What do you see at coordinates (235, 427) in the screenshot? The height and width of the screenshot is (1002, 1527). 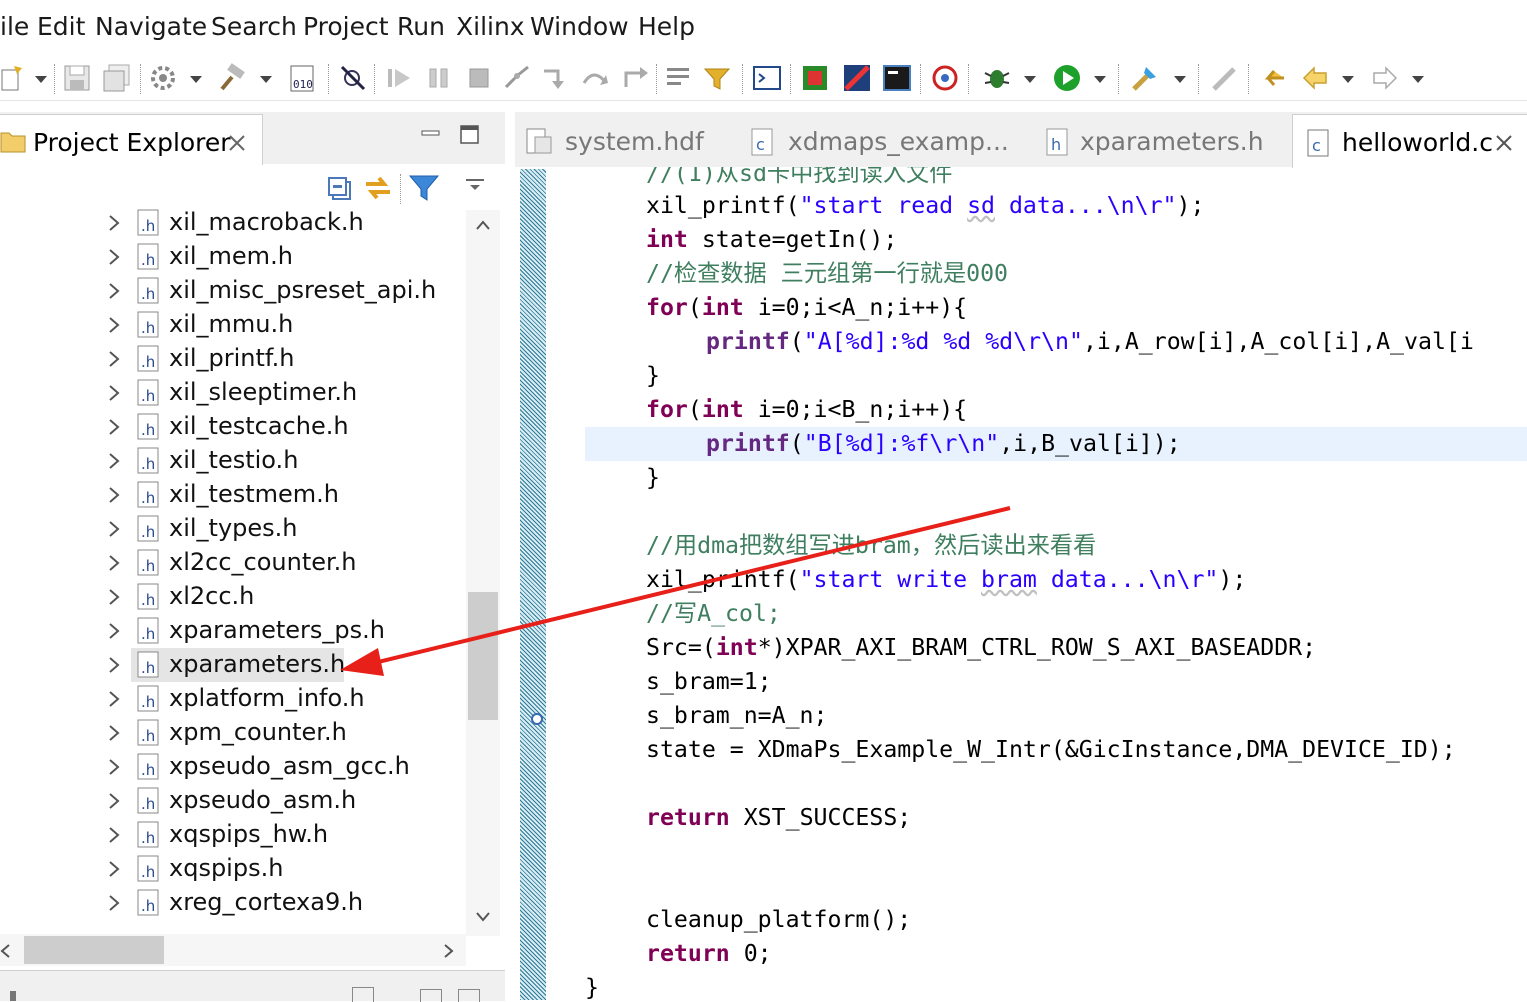 I see `tree-item: .h xil_testcache.h` at bounding box center [235, 427].